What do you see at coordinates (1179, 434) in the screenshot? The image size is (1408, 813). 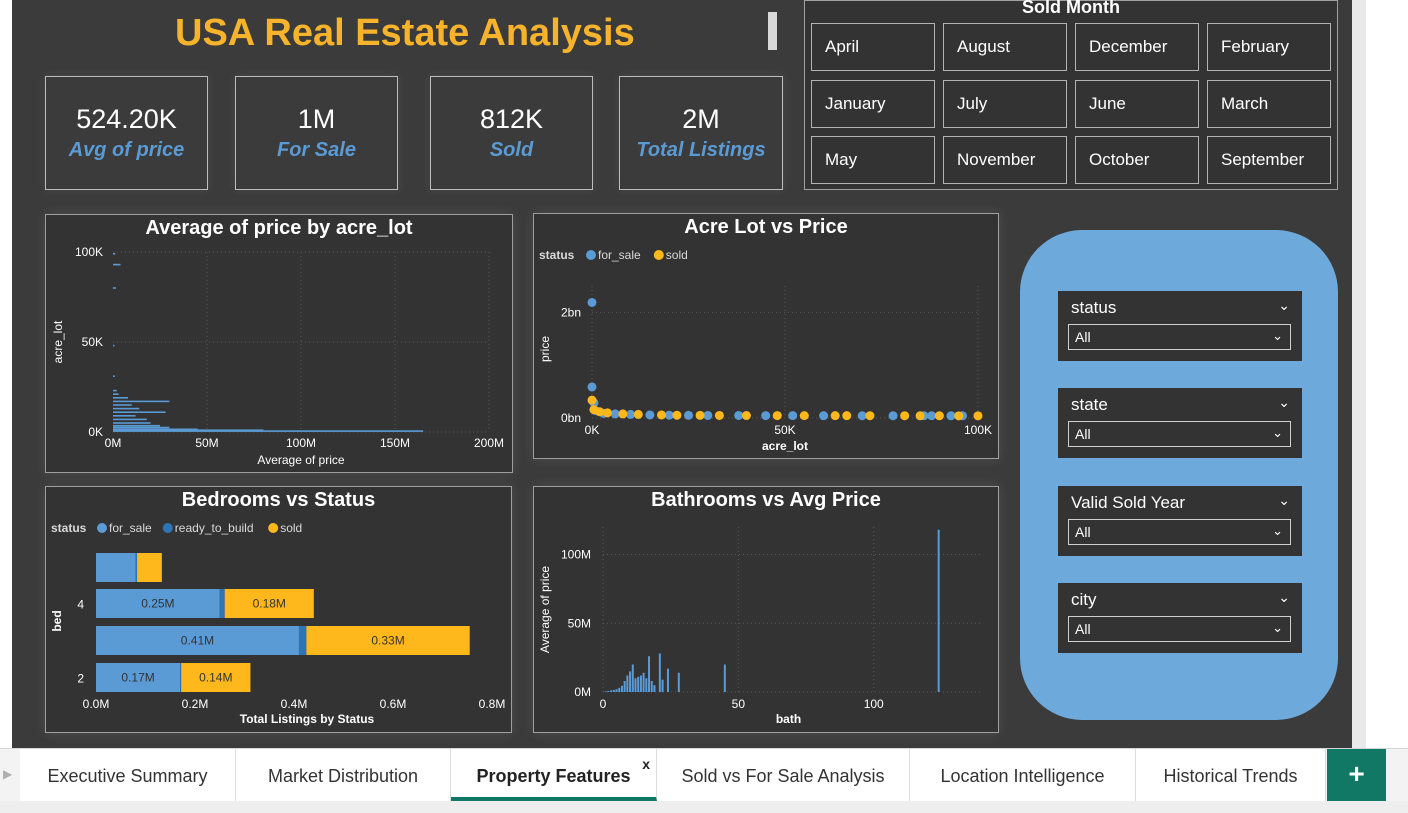 I see `state-dropdown: All ⌄` at bounding box center [1179, 434].